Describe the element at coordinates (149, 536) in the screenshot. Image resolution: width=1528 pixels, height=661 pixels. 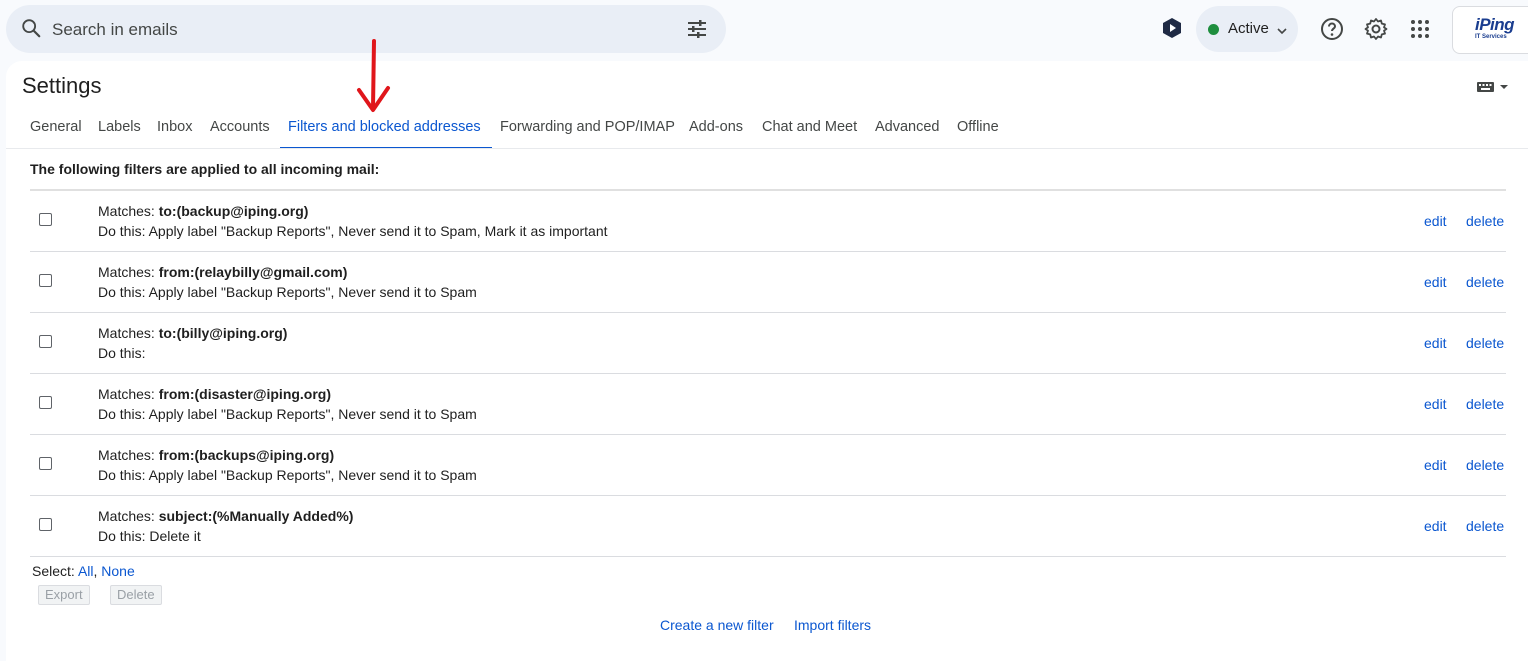
I see `filter-action: Do this: Delete it` at that location.